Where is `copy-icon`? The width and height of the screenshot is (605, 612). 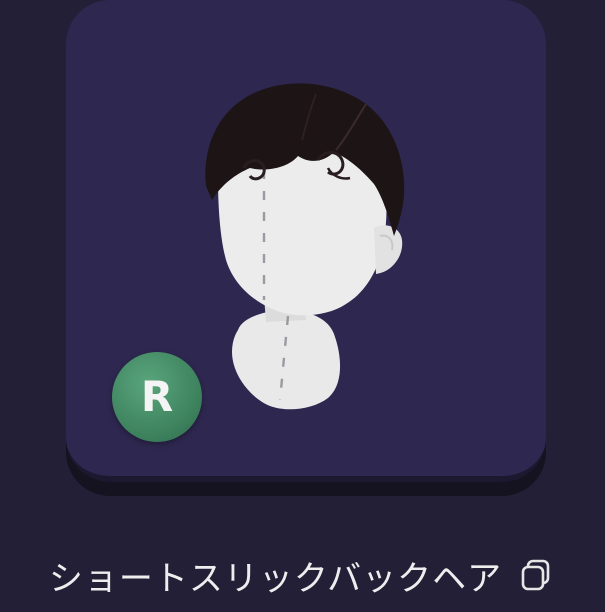 copy-icon is located at coordinates (535, 575).